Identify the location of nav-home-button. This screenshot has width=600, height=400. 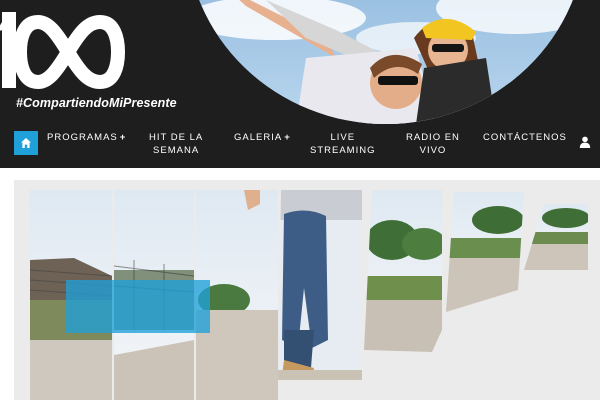
(26, 143).